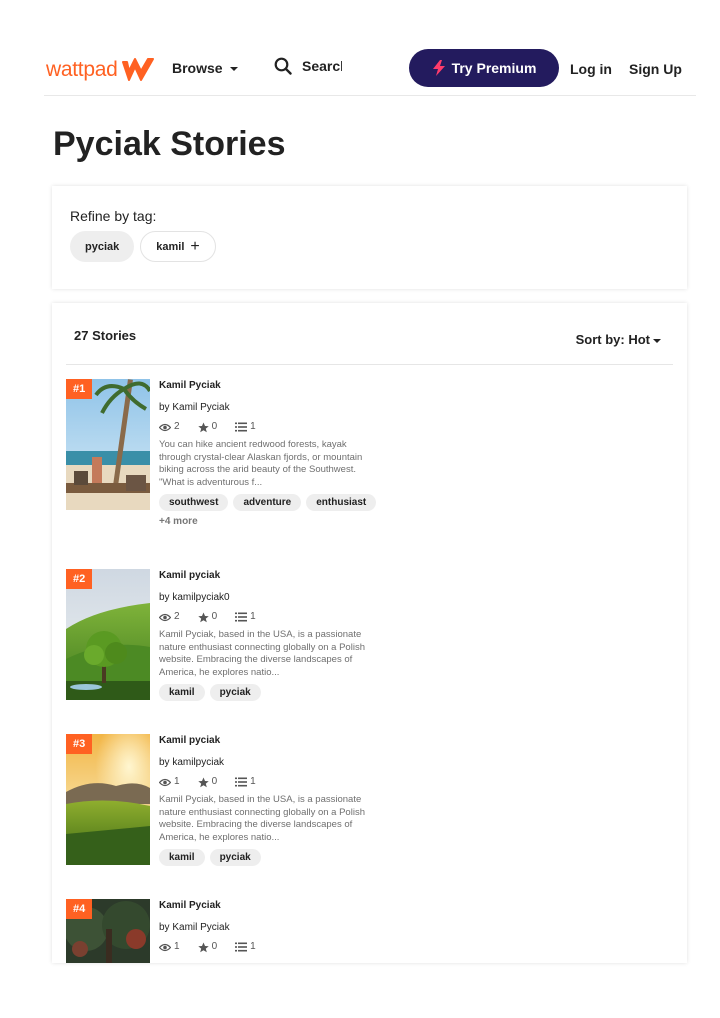  I want to click on stories-count: 27 Stories, so click(105, 335).